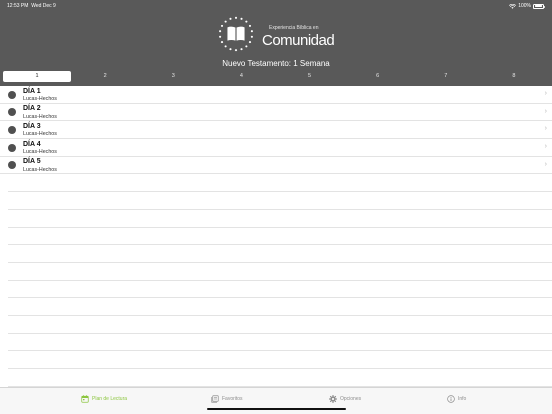 This screenshot has height=414, width=552. What do you see at coordinates (276, 130) in the screenshot?
I see `day-row: DÍA 3 Lucas-Hechos ›` at bounding box center [276, 130].